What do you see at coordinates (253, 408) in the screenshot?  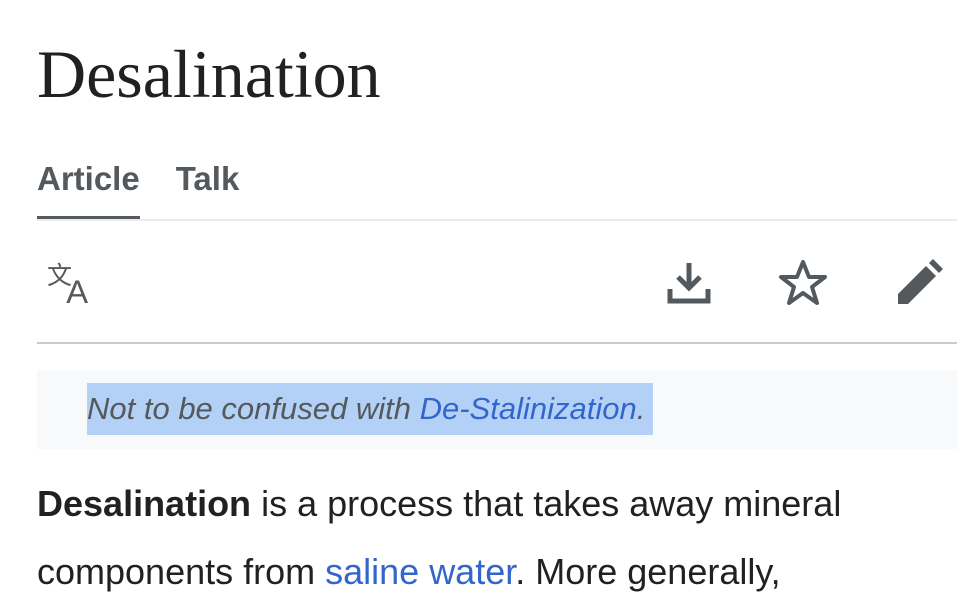 I see `hatnote-prefix: Not to be confused with` at bounding box center [253, 408].